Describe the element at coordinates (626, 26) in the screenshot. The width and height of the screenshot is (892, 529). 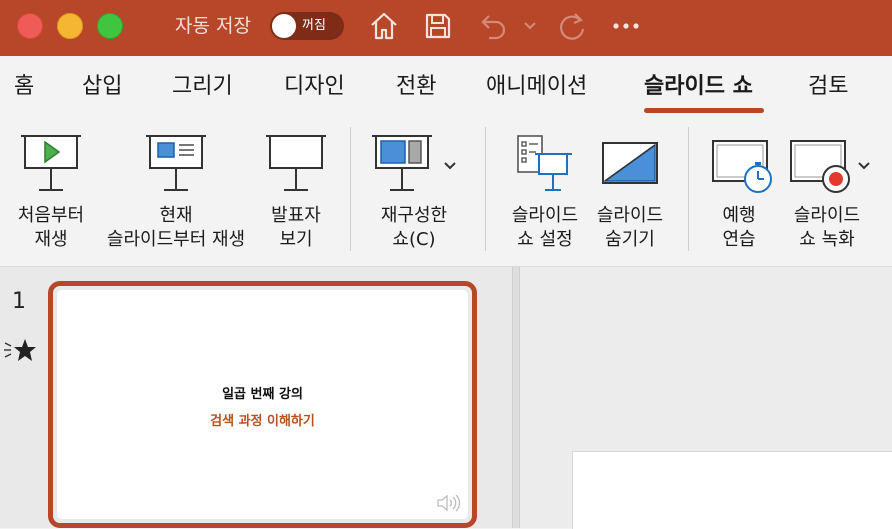
I see `more-icon` at that location.